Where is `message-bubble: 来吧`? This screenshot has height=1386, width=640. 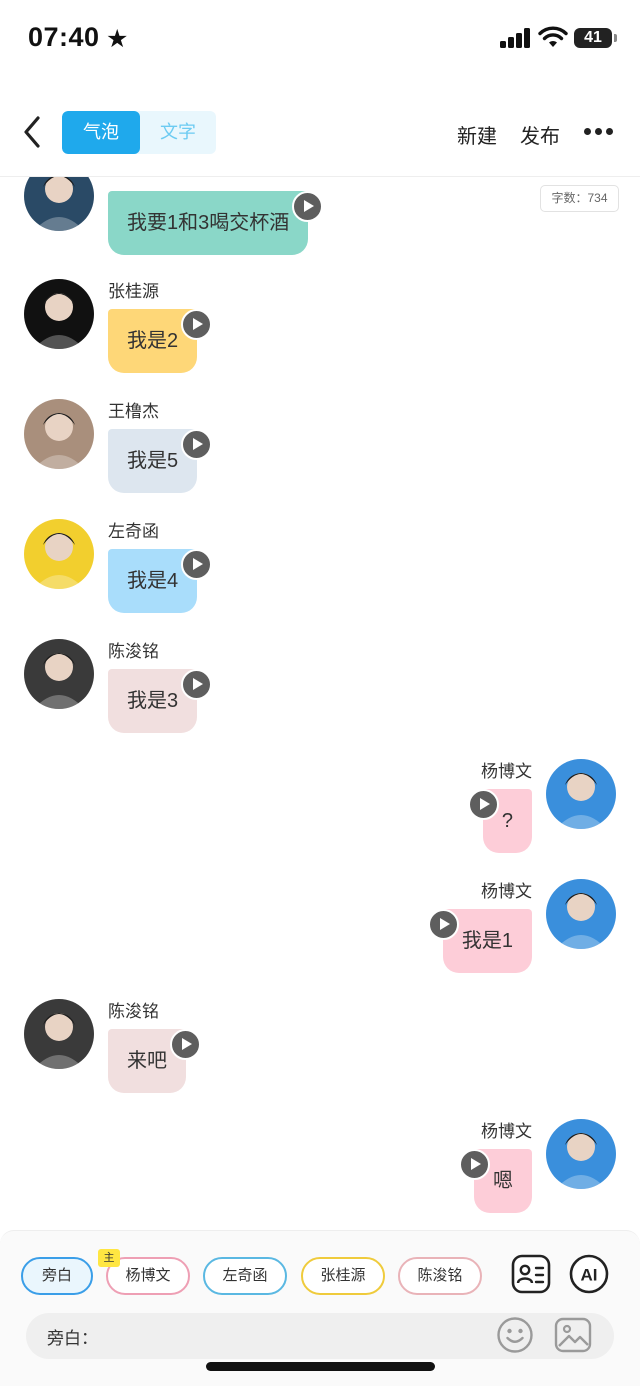
message-bubble: 来吧 is located at coordinates (154, 1061).